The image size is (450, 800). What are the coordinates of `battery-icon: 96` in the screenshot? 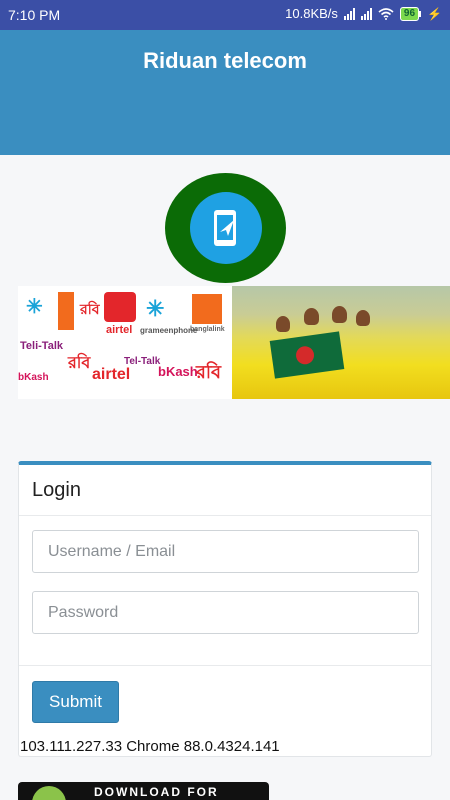 It's located at (410, 13).